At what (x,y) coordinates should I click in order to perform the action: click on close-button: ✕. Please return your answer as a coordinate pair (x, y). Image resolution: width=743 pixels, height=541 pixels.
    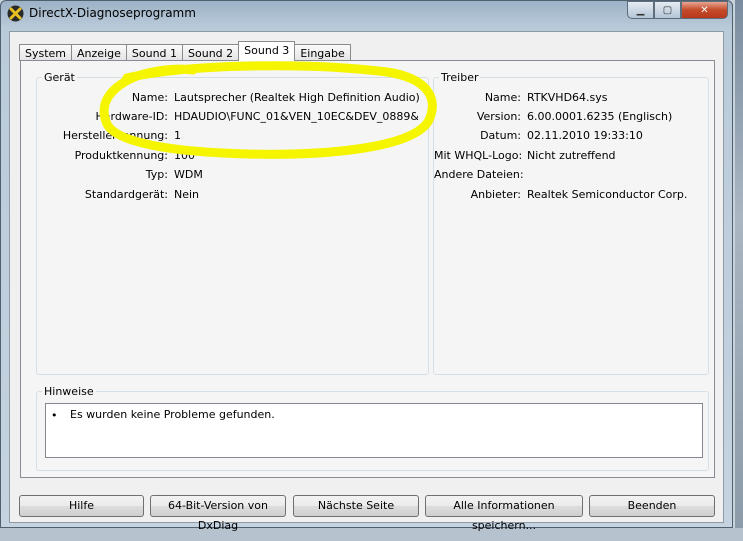
    Looking at the image, I should click on (704, 10).